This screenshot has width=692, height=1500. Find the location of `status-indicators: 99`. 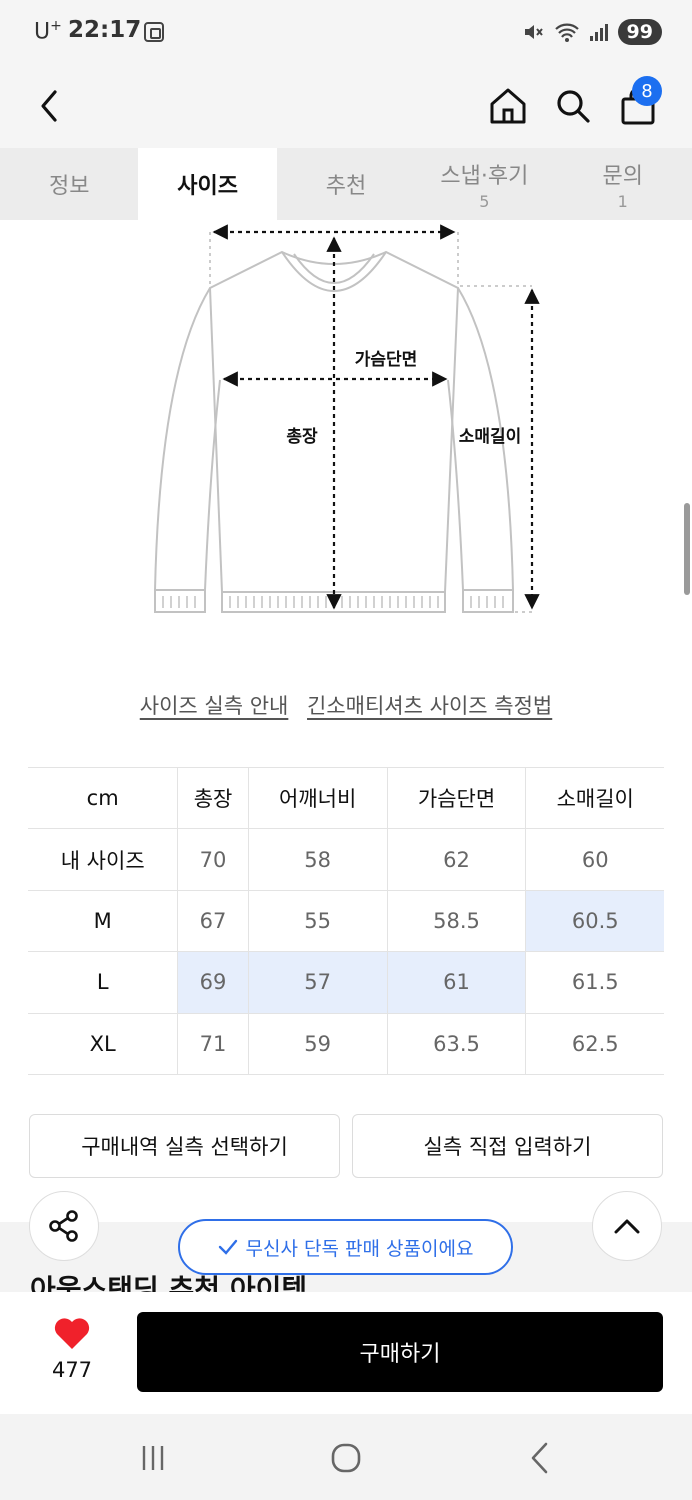

status-indicators: 99 is located at coordinates (592, 32).